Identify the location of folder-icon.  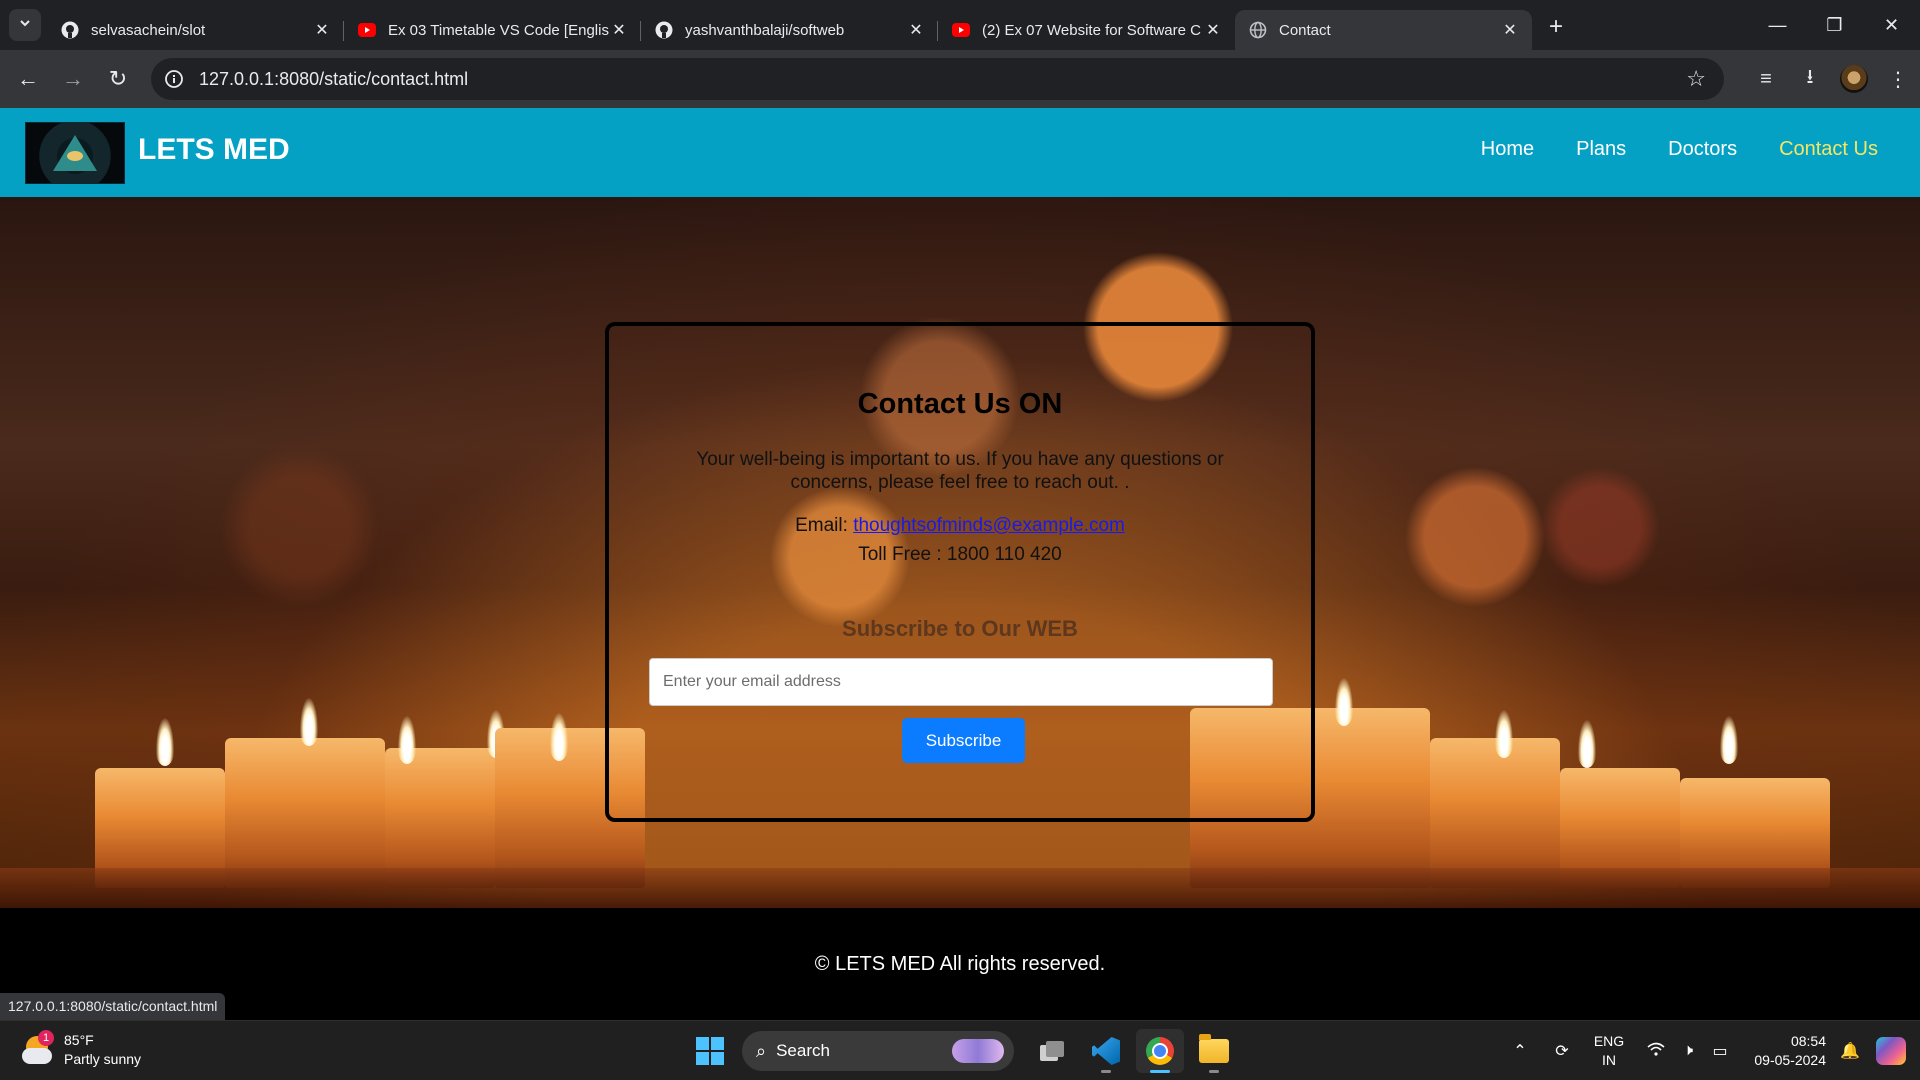
(1214, 1048).